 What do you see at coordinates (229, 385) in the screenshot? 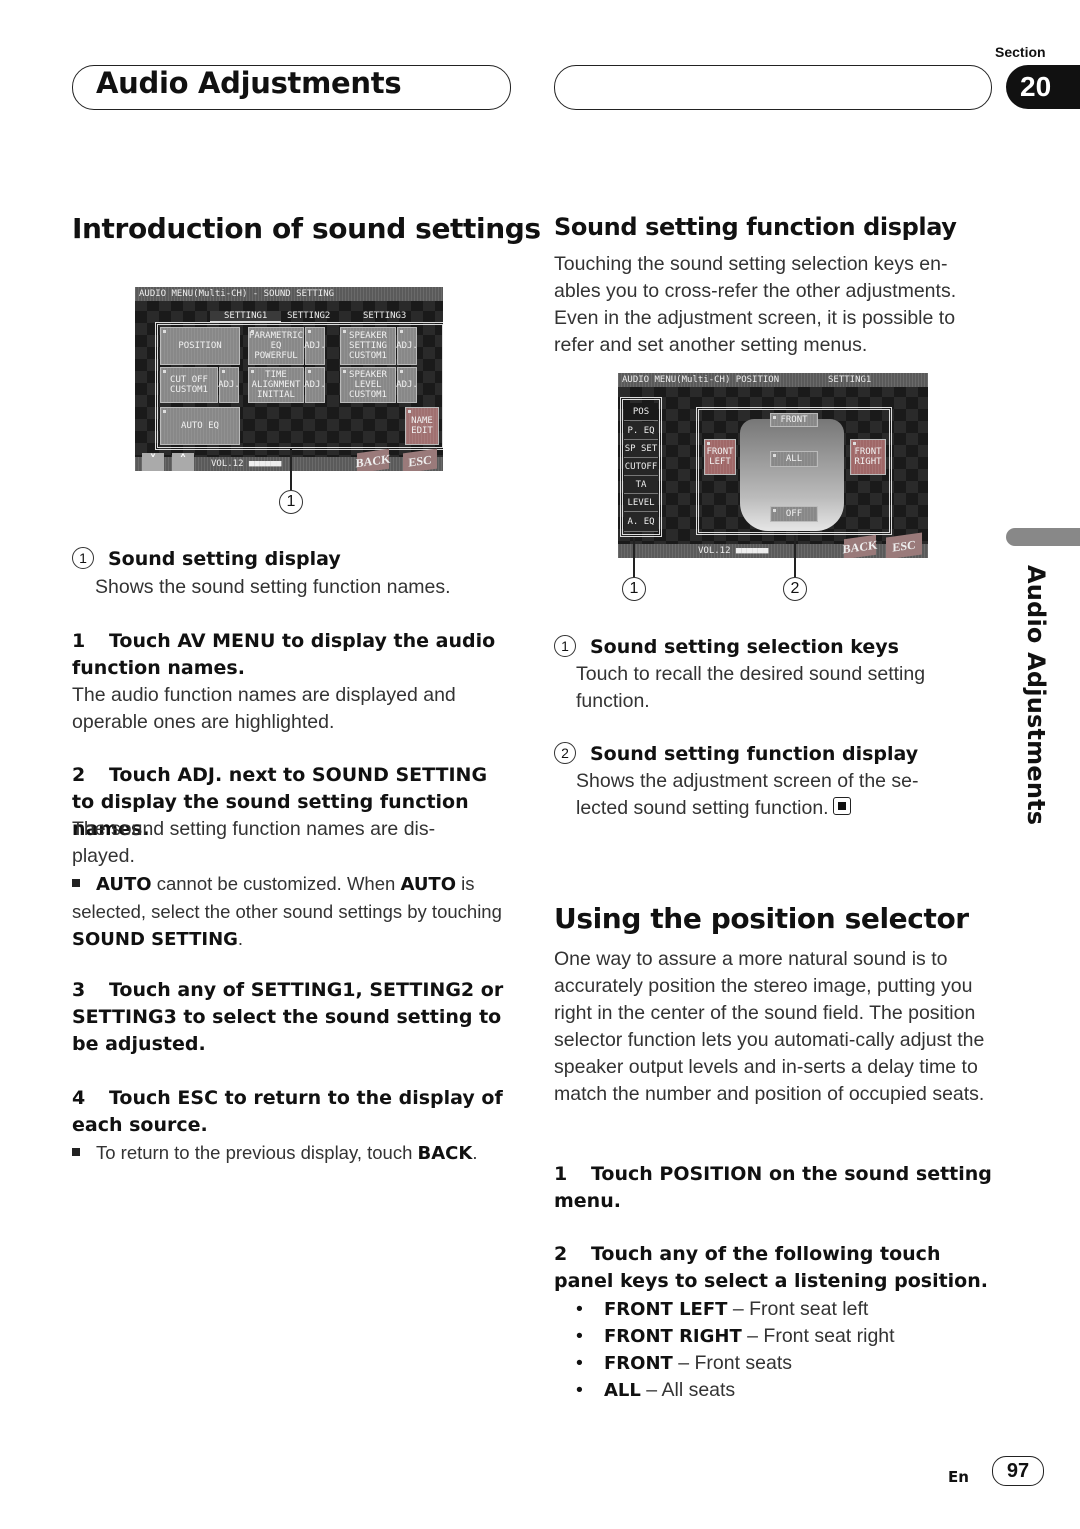
I see `cut-off-adj-key: ADJ.` at bounding box center [229, 385].